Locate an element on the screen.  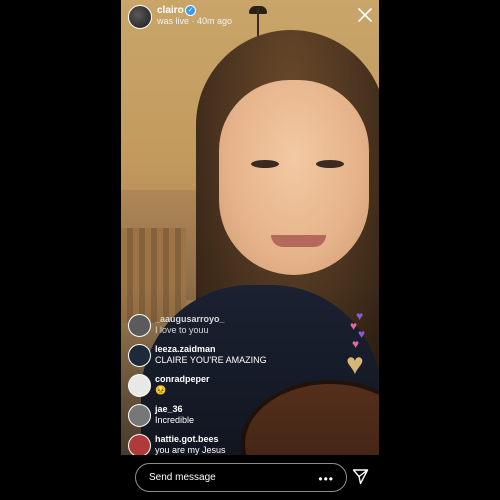
comment-text: Incredible is located at coordinates (175, 420).